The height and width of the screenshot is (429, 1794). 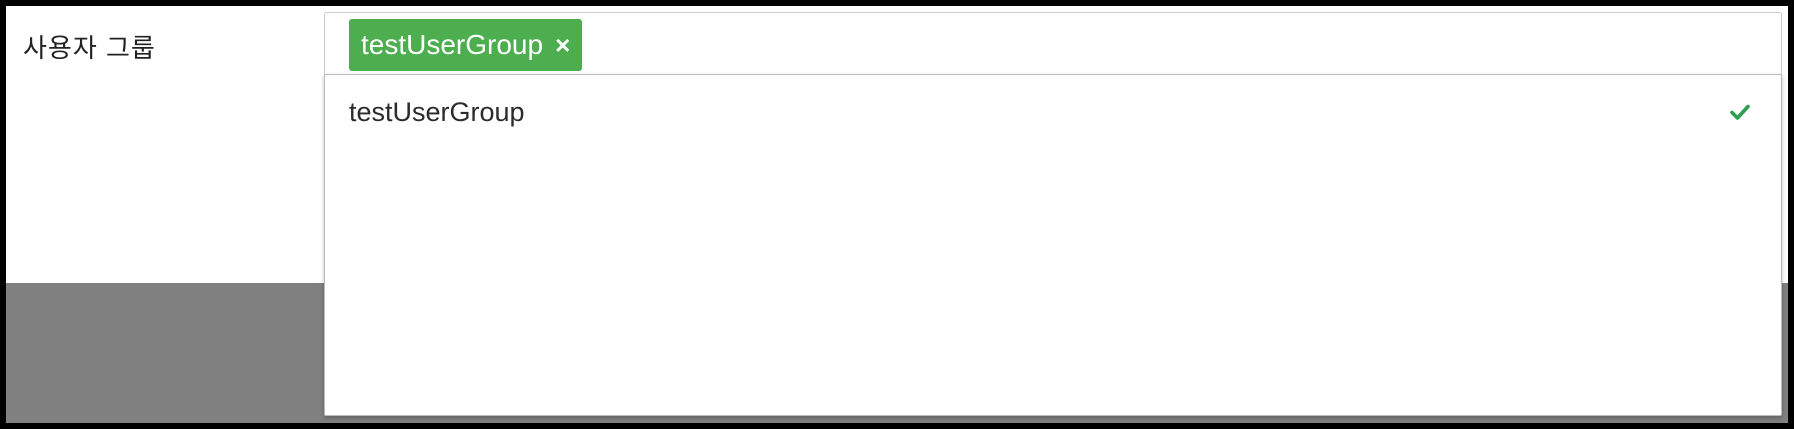 What do you see at coordinates (1053, 112) in the screenshot?
I see `dropdown-option-testusergroup: testUserGroup` at bounding box center [1053, 112].